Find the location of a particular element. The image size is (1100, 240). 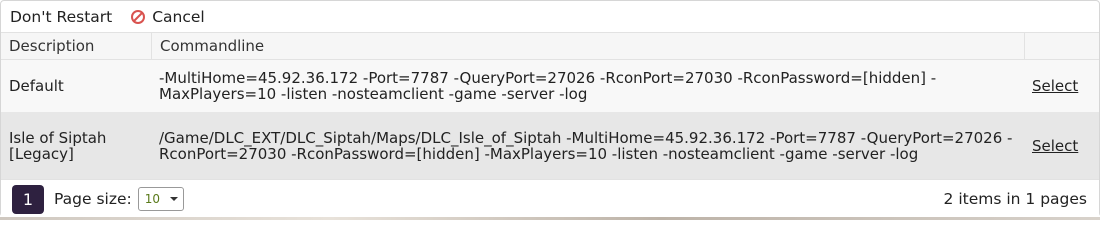

grid-header: Description Commandline is located at coordinates (550, 46).